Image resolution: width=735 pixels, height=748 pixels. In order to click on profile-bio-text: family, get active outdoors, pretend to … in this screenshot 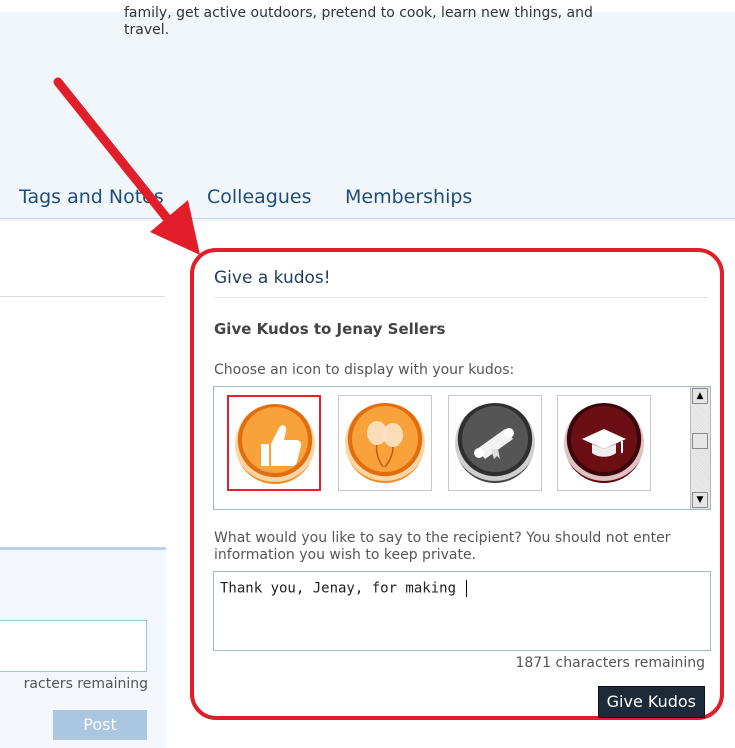, I will do `click(404, 22)`.